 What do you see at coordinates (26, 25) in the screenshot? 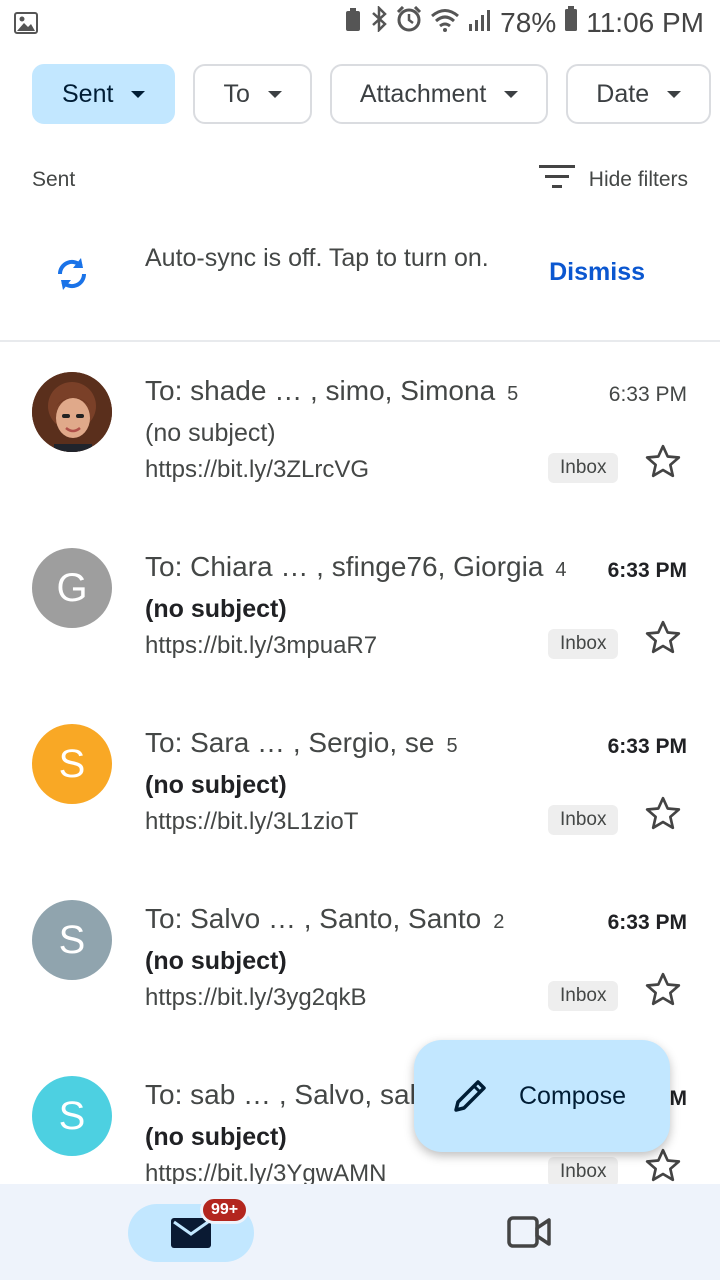
I see `gallery-icon` at bounding box center [26, 25].